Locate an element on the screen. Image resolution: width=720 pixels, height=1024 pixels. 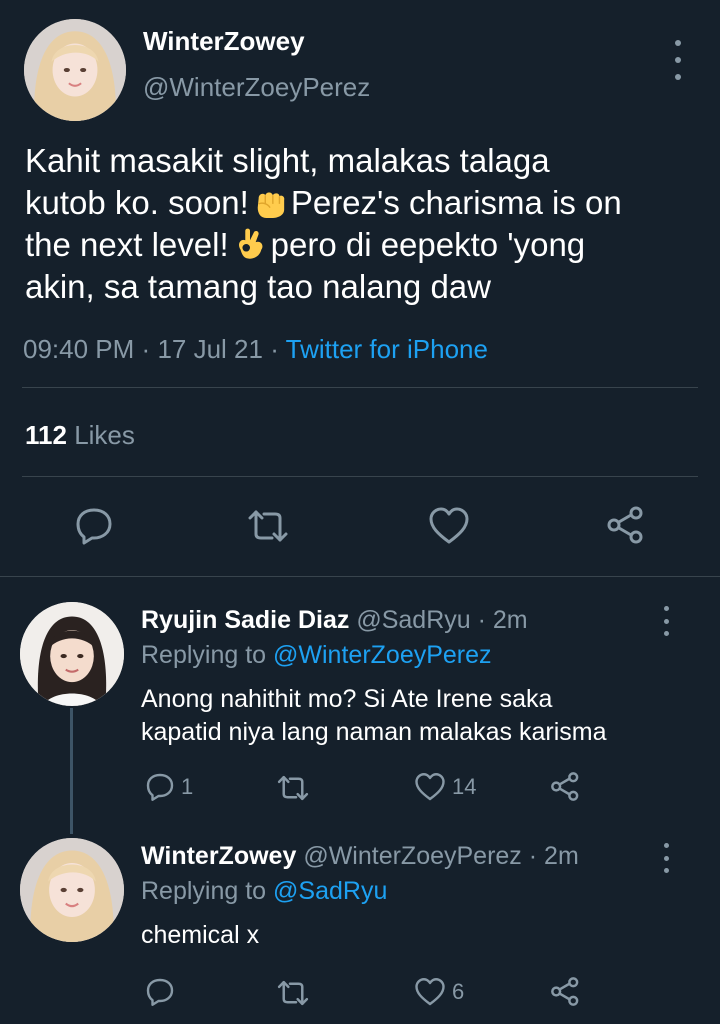
replying-to-handle: @WinterZoeyPerez is located at coordinates (382, 655).